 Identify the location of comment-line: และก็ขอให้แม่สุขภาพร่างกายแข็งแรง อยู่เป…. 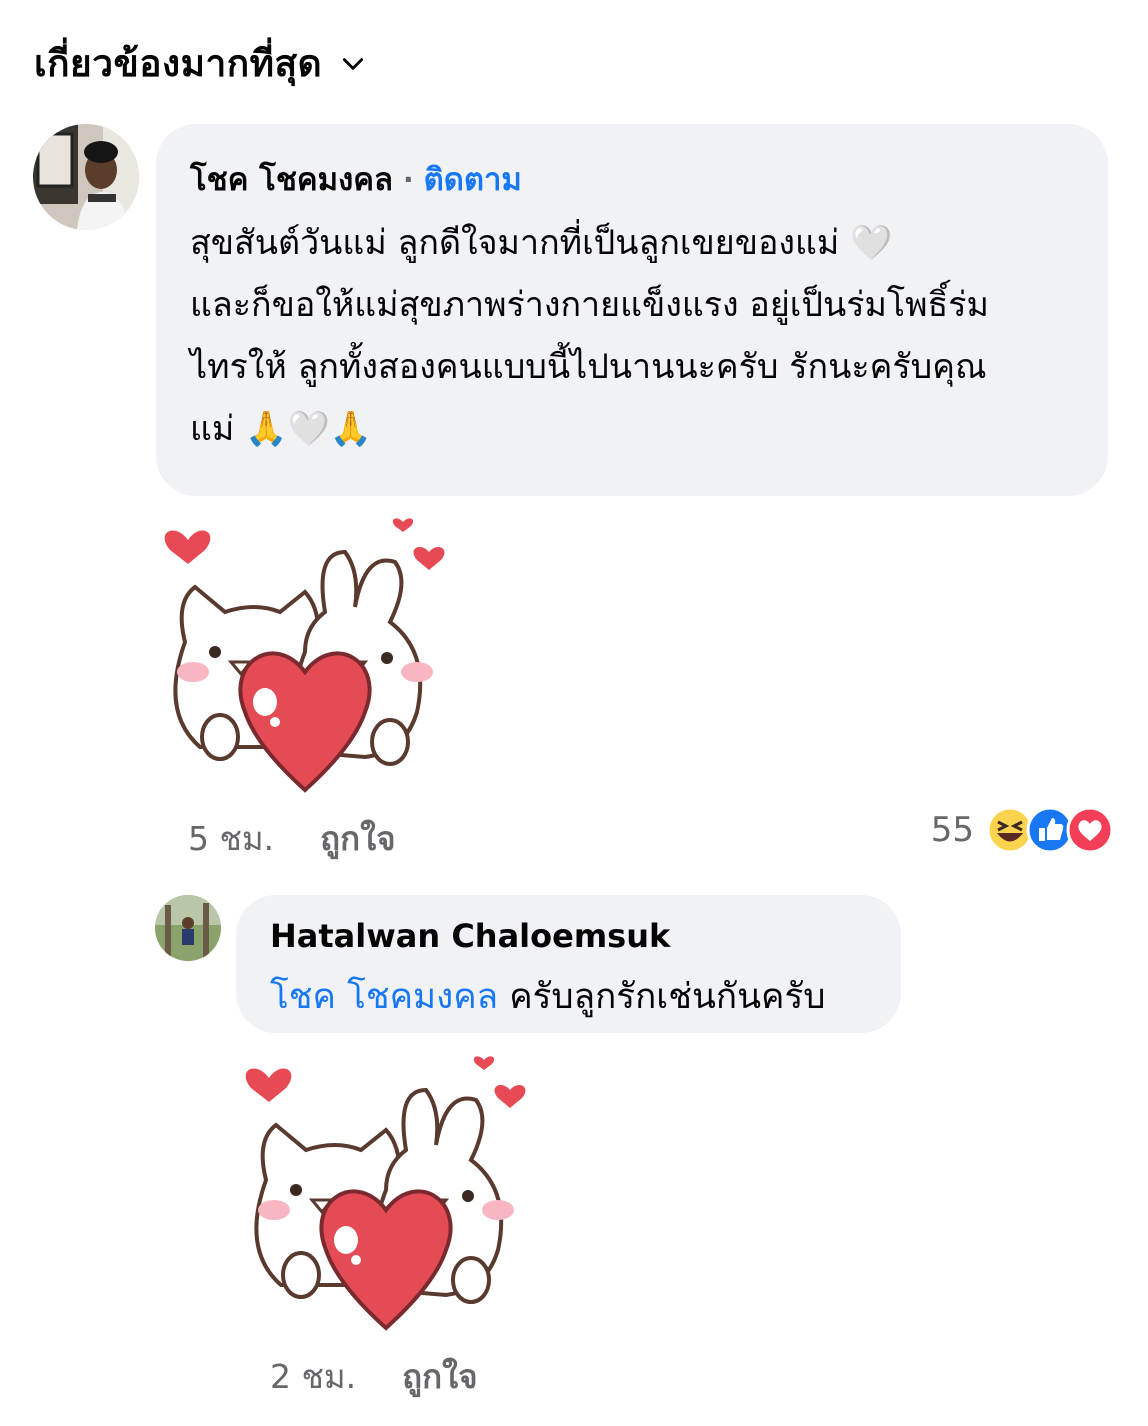
(589, 305).